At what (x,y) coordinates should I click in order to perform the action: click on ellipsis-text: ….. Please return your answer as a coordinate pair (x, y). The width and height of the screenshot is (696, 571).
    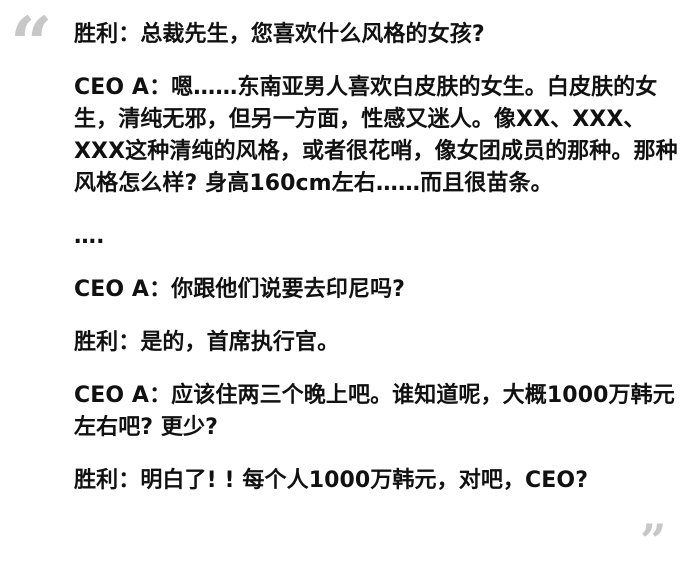
    Looking at the image, I should click on (89, 236).